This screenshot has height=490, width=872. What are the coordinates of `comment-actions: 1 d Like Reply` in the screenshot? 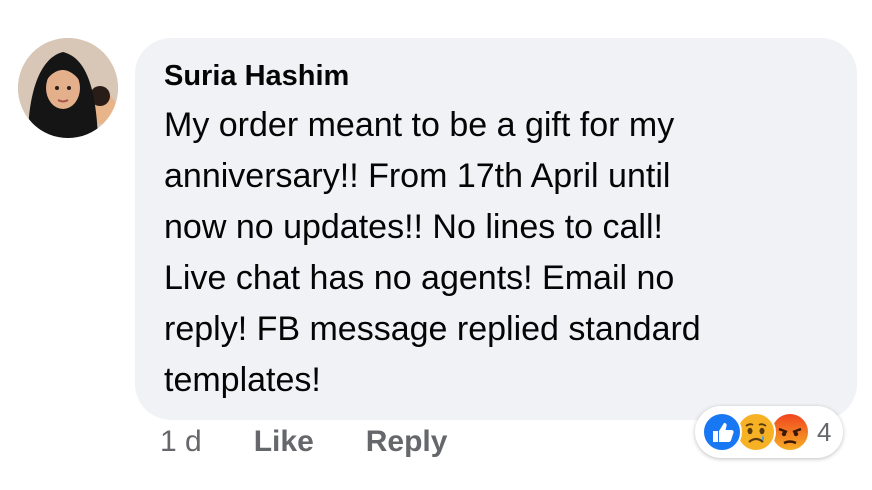 It's located at (303, 442).